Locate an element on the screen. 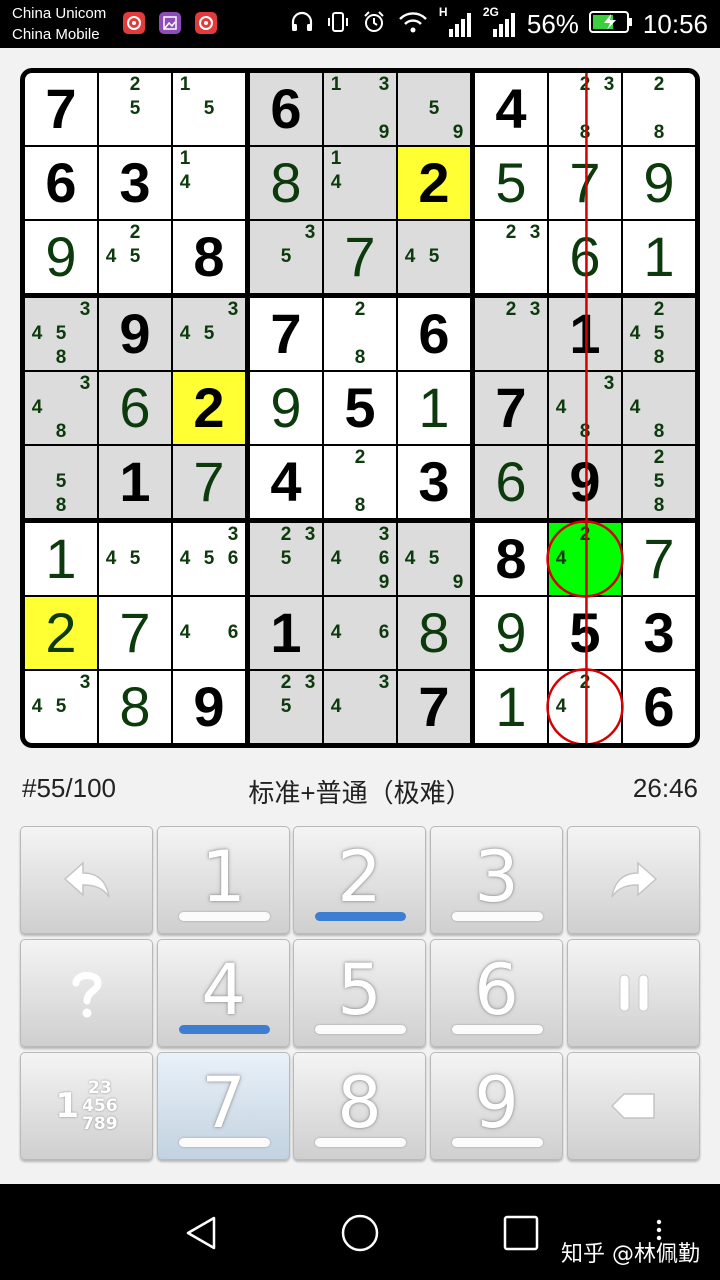 This screenshot has width=720, height=1280. pause-icon is located at coordinates (633, 993).